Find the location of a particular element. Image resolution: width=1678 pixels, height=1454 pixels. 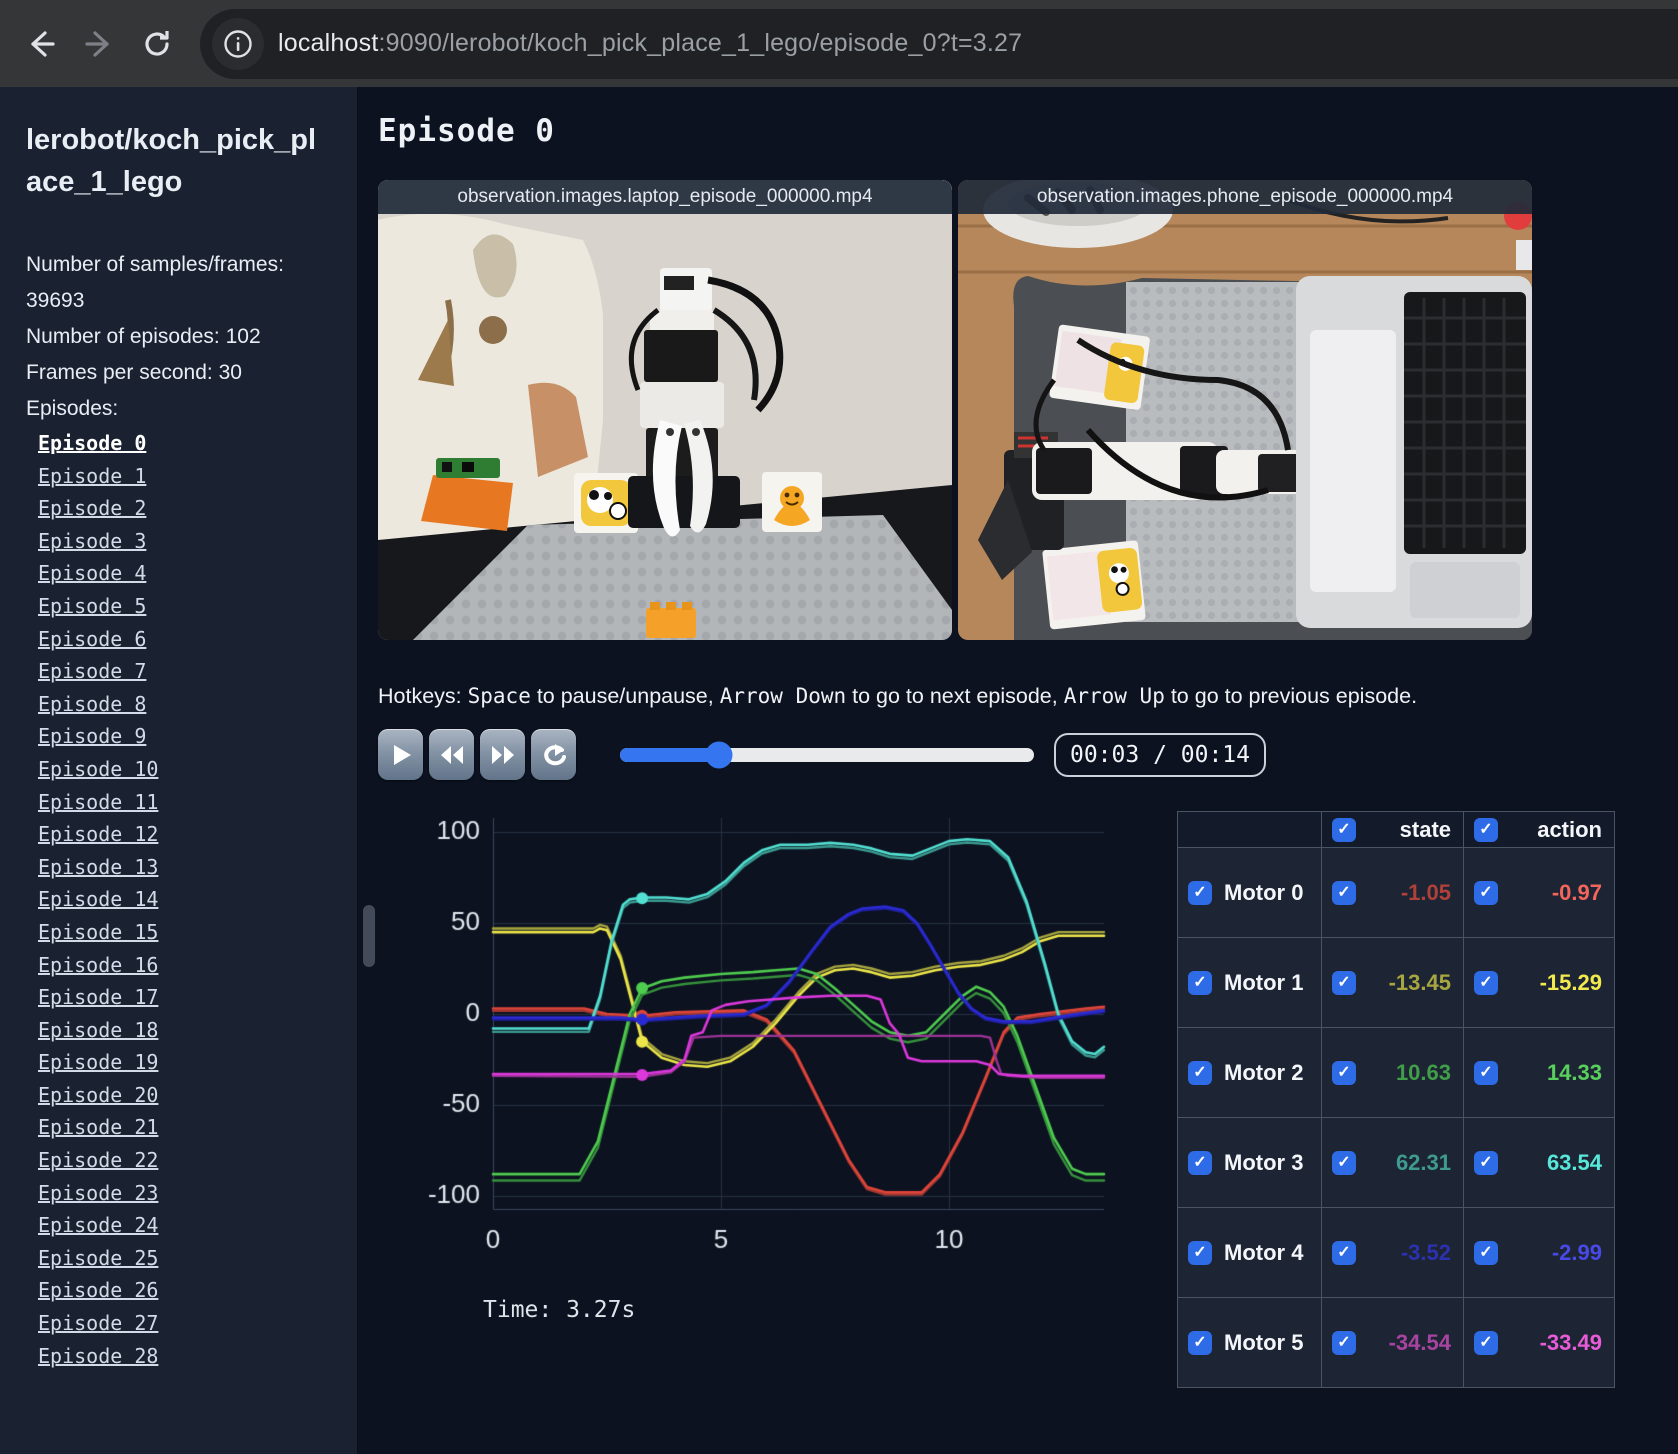

chart-time-label: Time: 3.27s is located at coordinates (559, 1310).